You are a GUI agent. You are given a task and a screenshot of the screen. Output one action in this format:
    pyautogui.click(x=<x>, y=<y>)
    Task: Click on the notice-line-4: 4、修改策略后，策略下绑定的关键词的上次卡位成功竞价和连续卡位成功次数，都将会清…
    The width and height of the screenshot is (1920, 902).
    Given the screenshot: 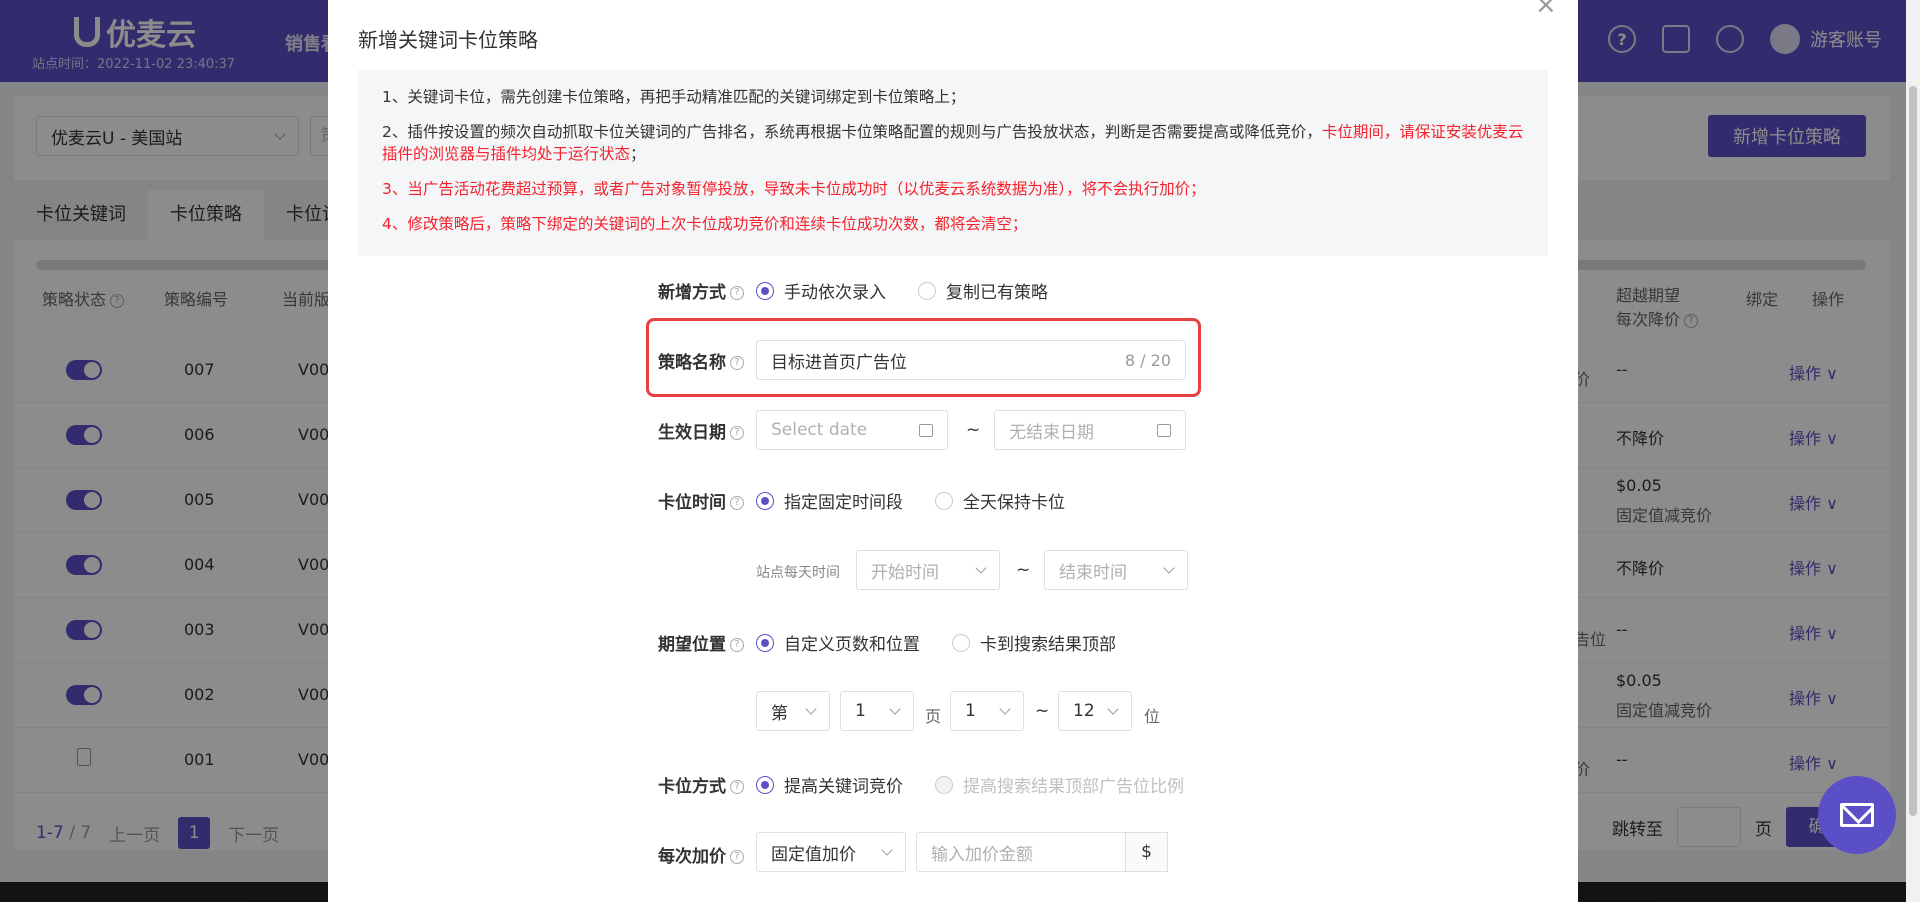 What is the action you would take?
    pyautogui.click(x=705, y=224)
    